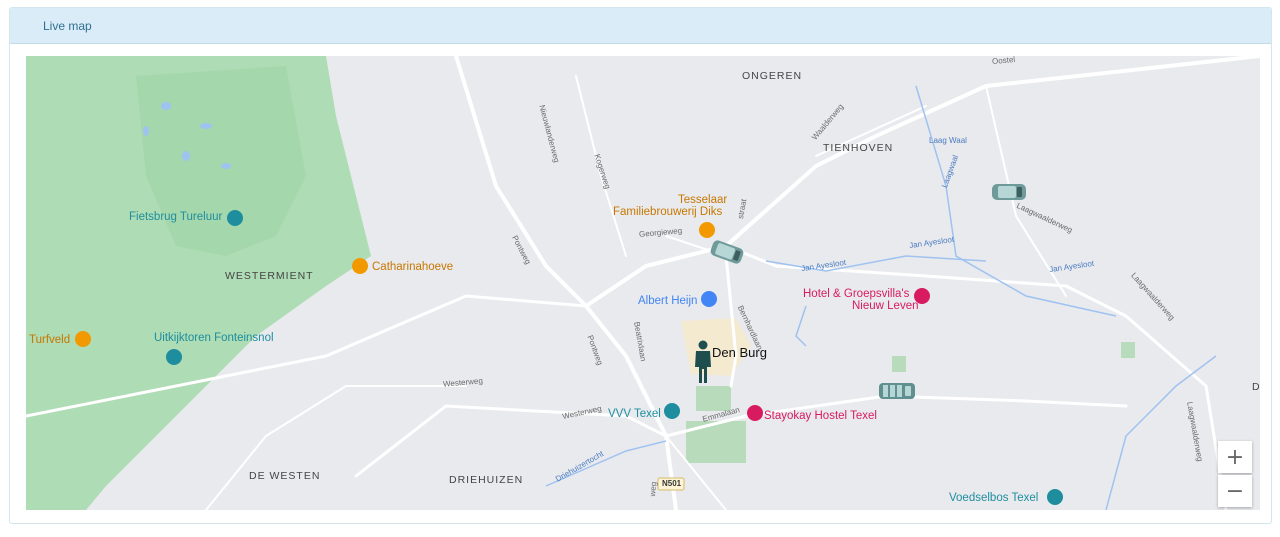  Describe the element at coordinates (175, 217) in the screenshot. I see `poi-fietsbrug: Fietsbrug Tureluur` at that location.